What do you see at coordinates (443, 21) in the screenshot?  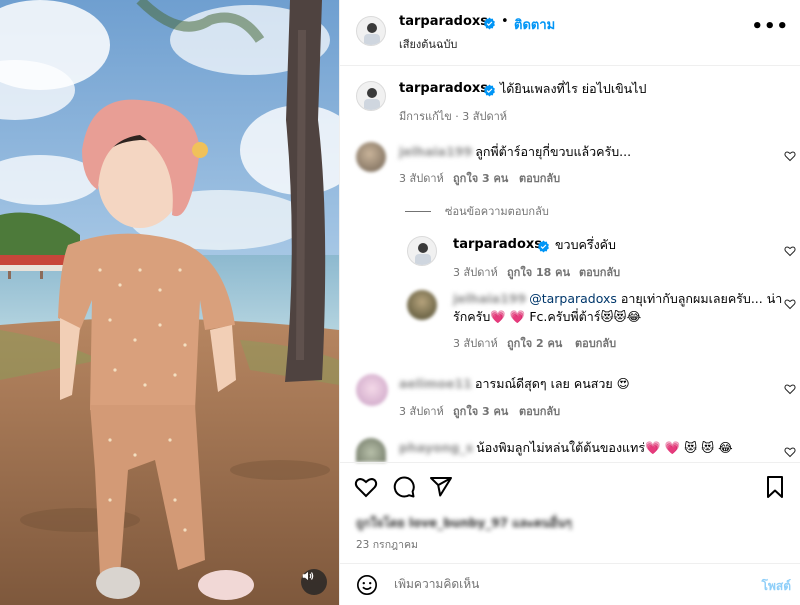 I see `author-username: tarparadoxs` at bounding box center [443, 21].